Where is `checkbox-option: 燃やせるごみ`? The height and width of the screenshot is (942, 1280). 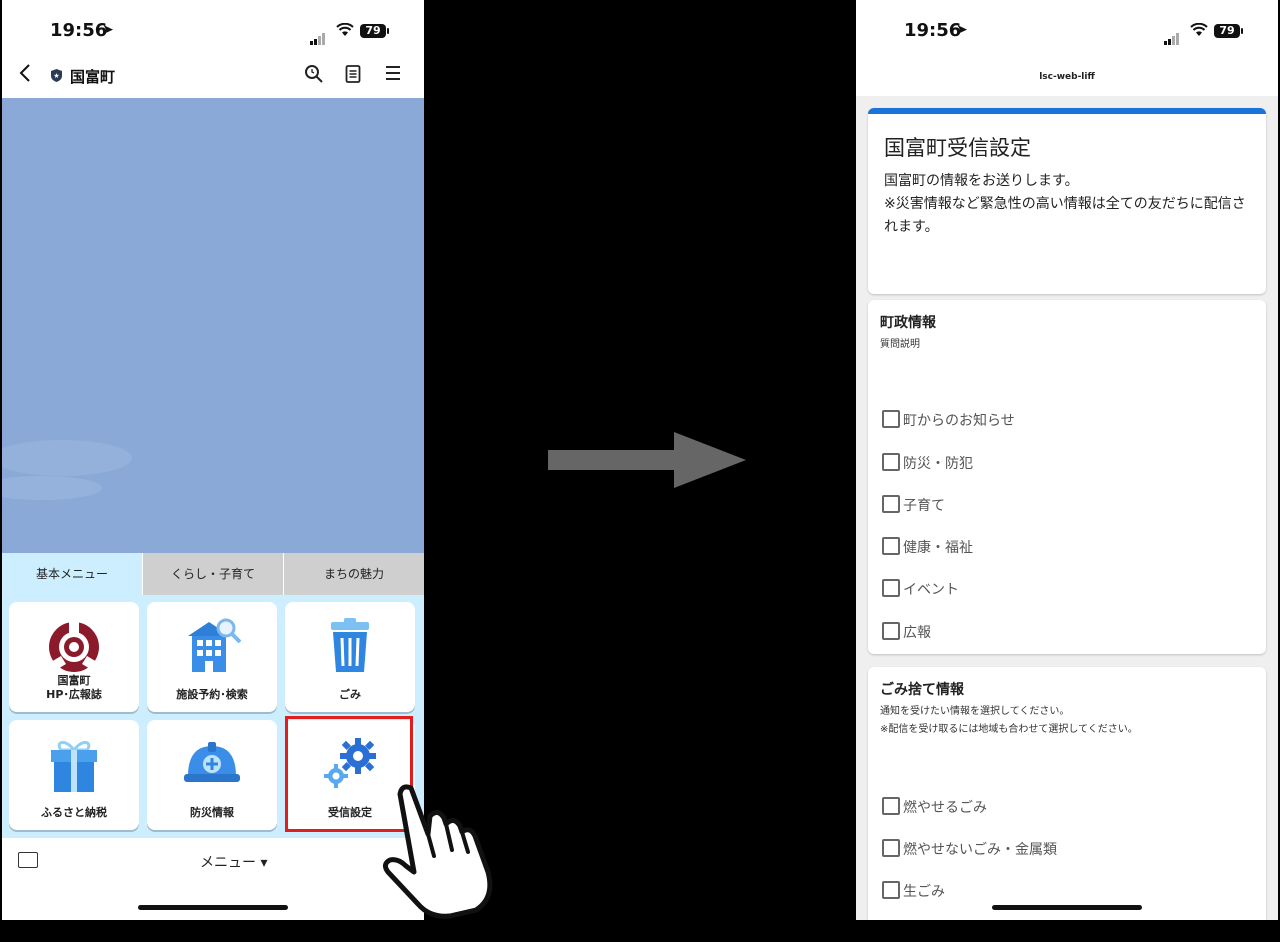
checkbox-option: 燃やせるごみ is located at coordinates (934, 807).